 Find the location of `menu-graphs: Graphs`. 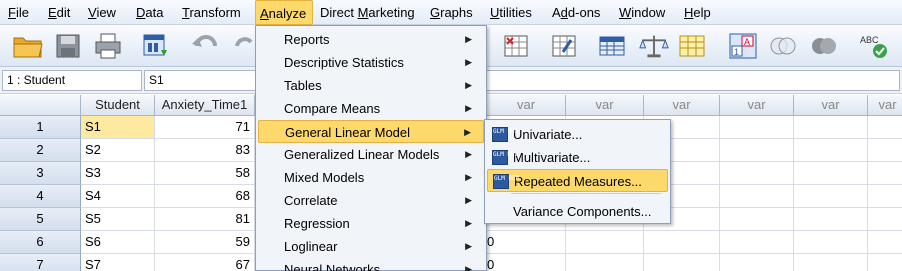

menu-graphs: Graphs is located at coordinates (451, 12).